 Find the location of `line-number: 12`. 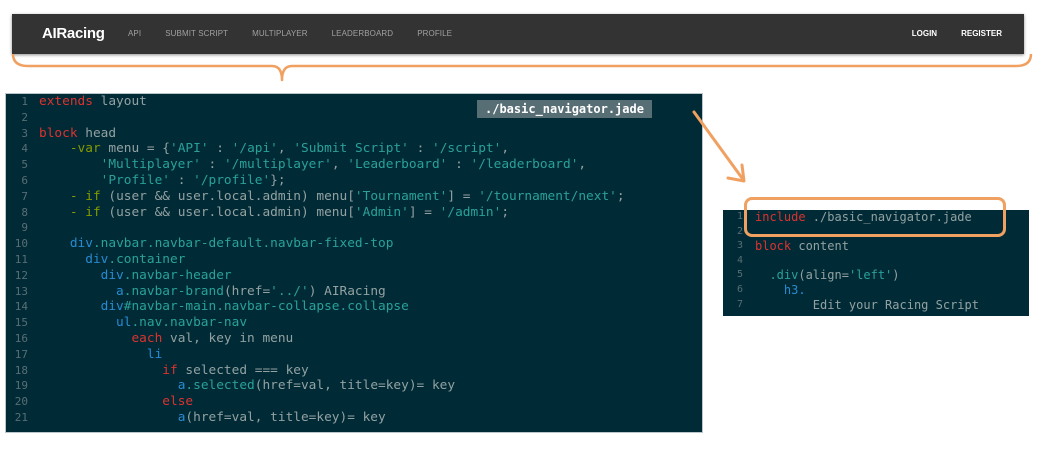

line-number: 12 is located at coordinates (21, 275).